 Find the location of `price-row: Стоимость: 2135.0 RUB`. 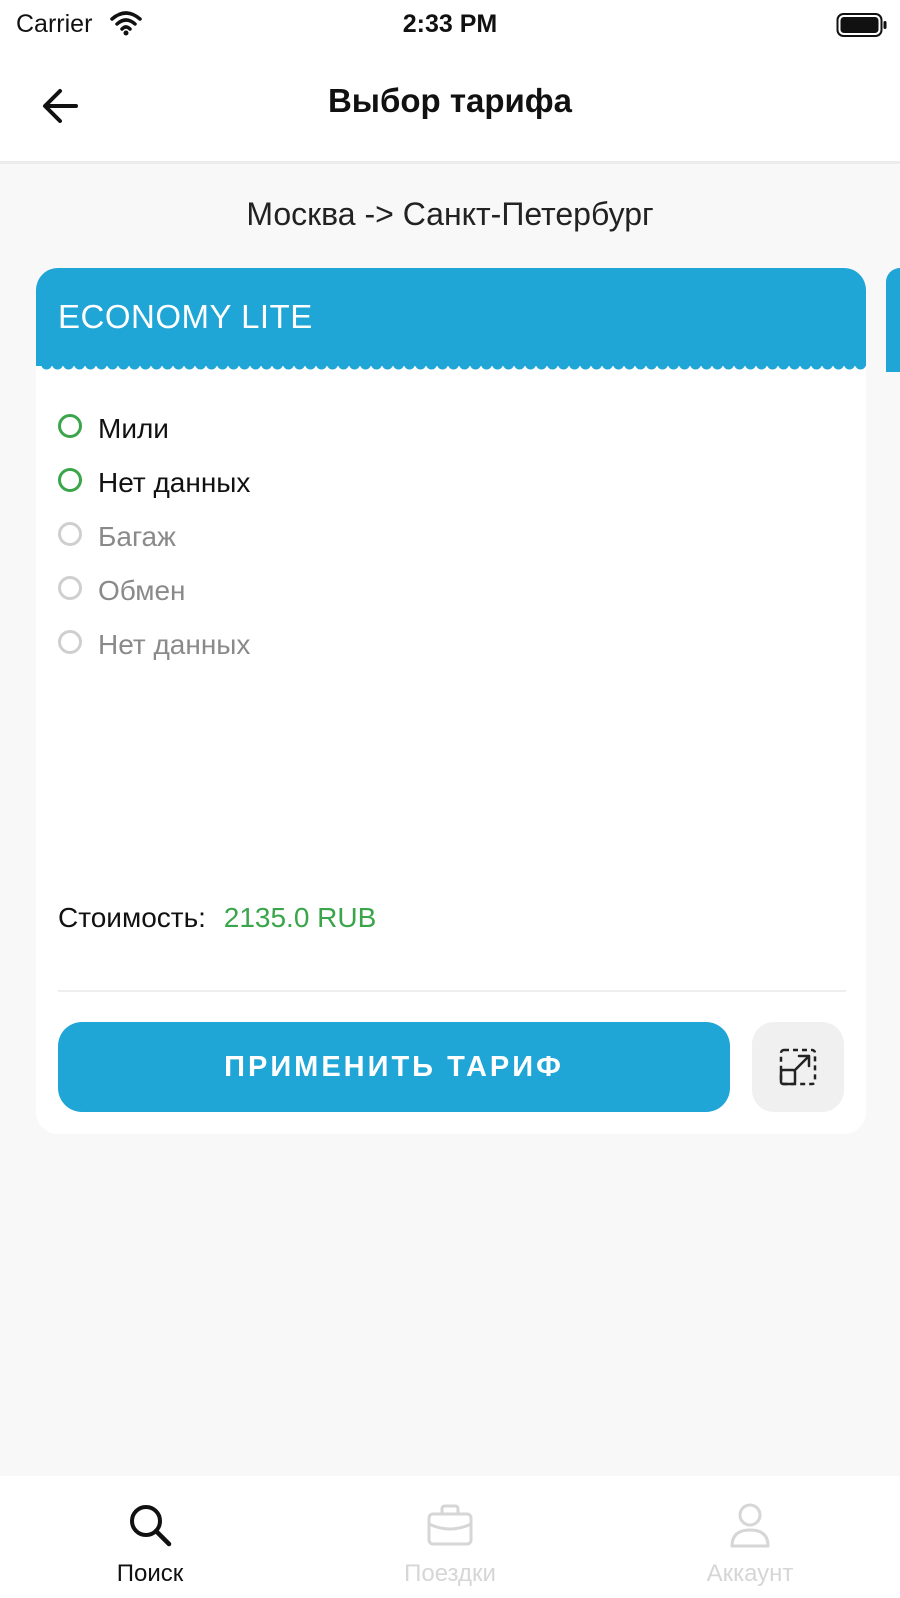

price-row: Стоимость: 2135.0 RUB is located at coordinates (217, 918).